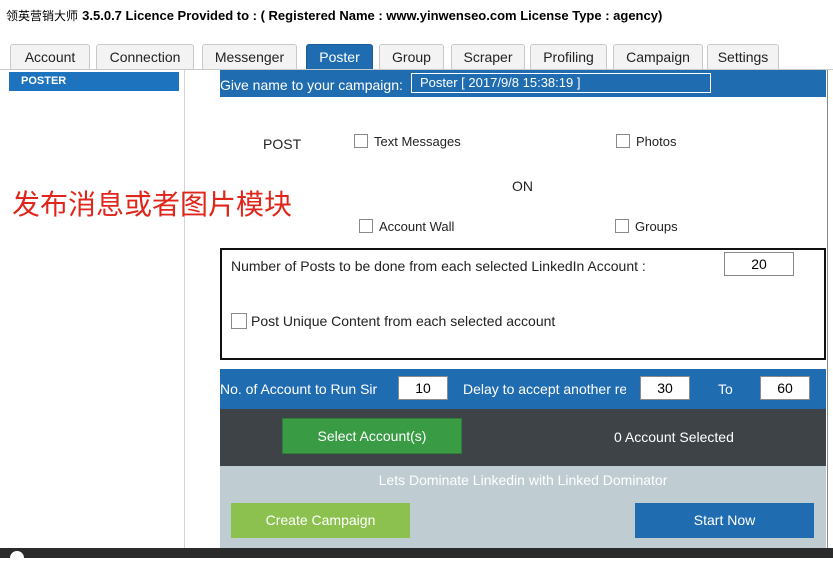  Describe the element at coordinates (830, 309) in the screenshot. I see `right-panel` at that location.